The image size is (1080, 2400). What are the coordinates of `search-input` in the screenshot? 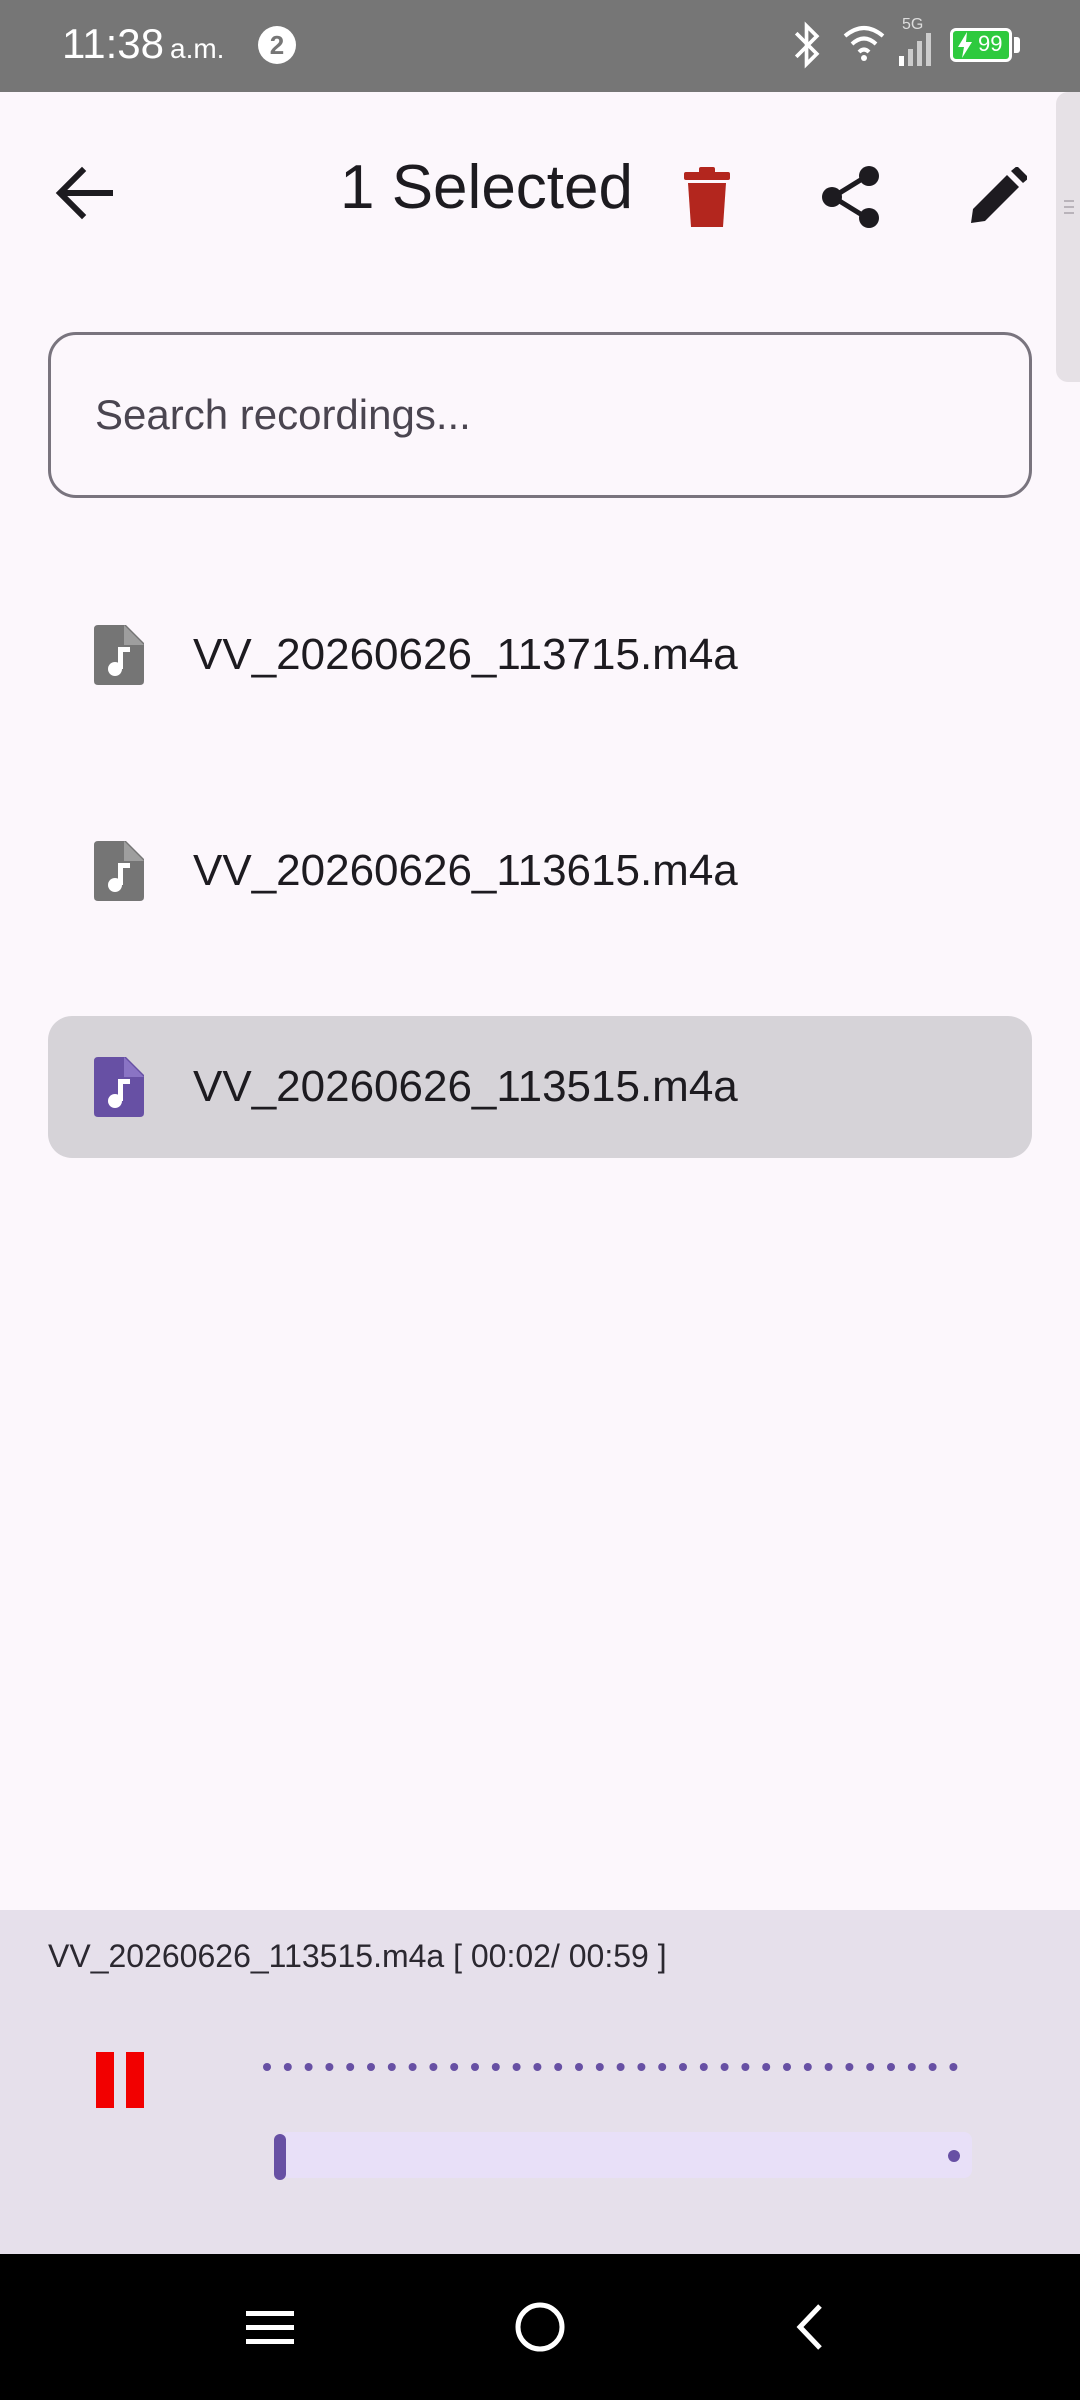 It's located at (540, 415).